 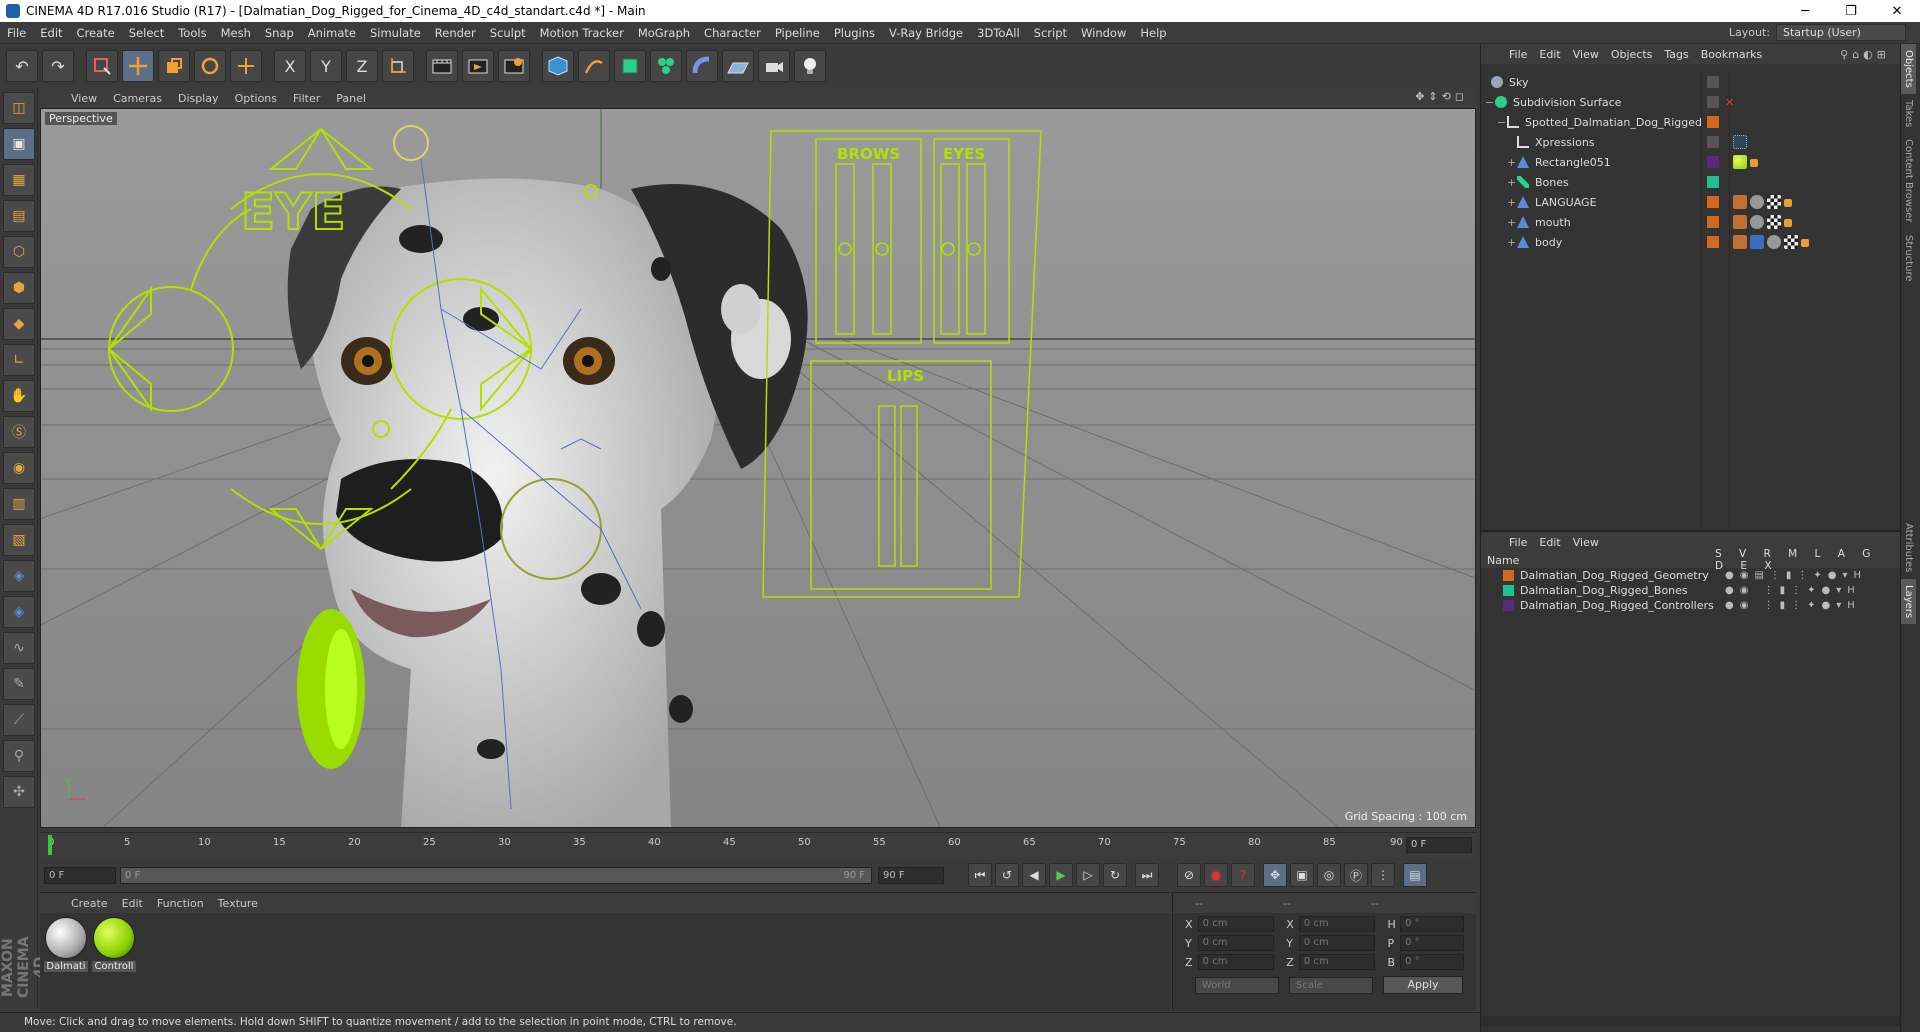 I want to click on material-menu-function: Function, so click(x=180, y=903).